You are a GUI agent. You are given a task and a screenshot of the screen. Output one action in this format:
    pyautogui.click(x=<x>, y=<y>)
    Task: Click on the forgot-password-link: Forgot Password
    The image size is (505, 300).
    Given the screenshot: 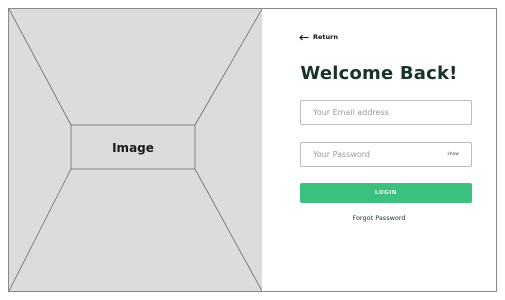 What is the action you would take?
    pyautogui.click(x=379, y=218)
    